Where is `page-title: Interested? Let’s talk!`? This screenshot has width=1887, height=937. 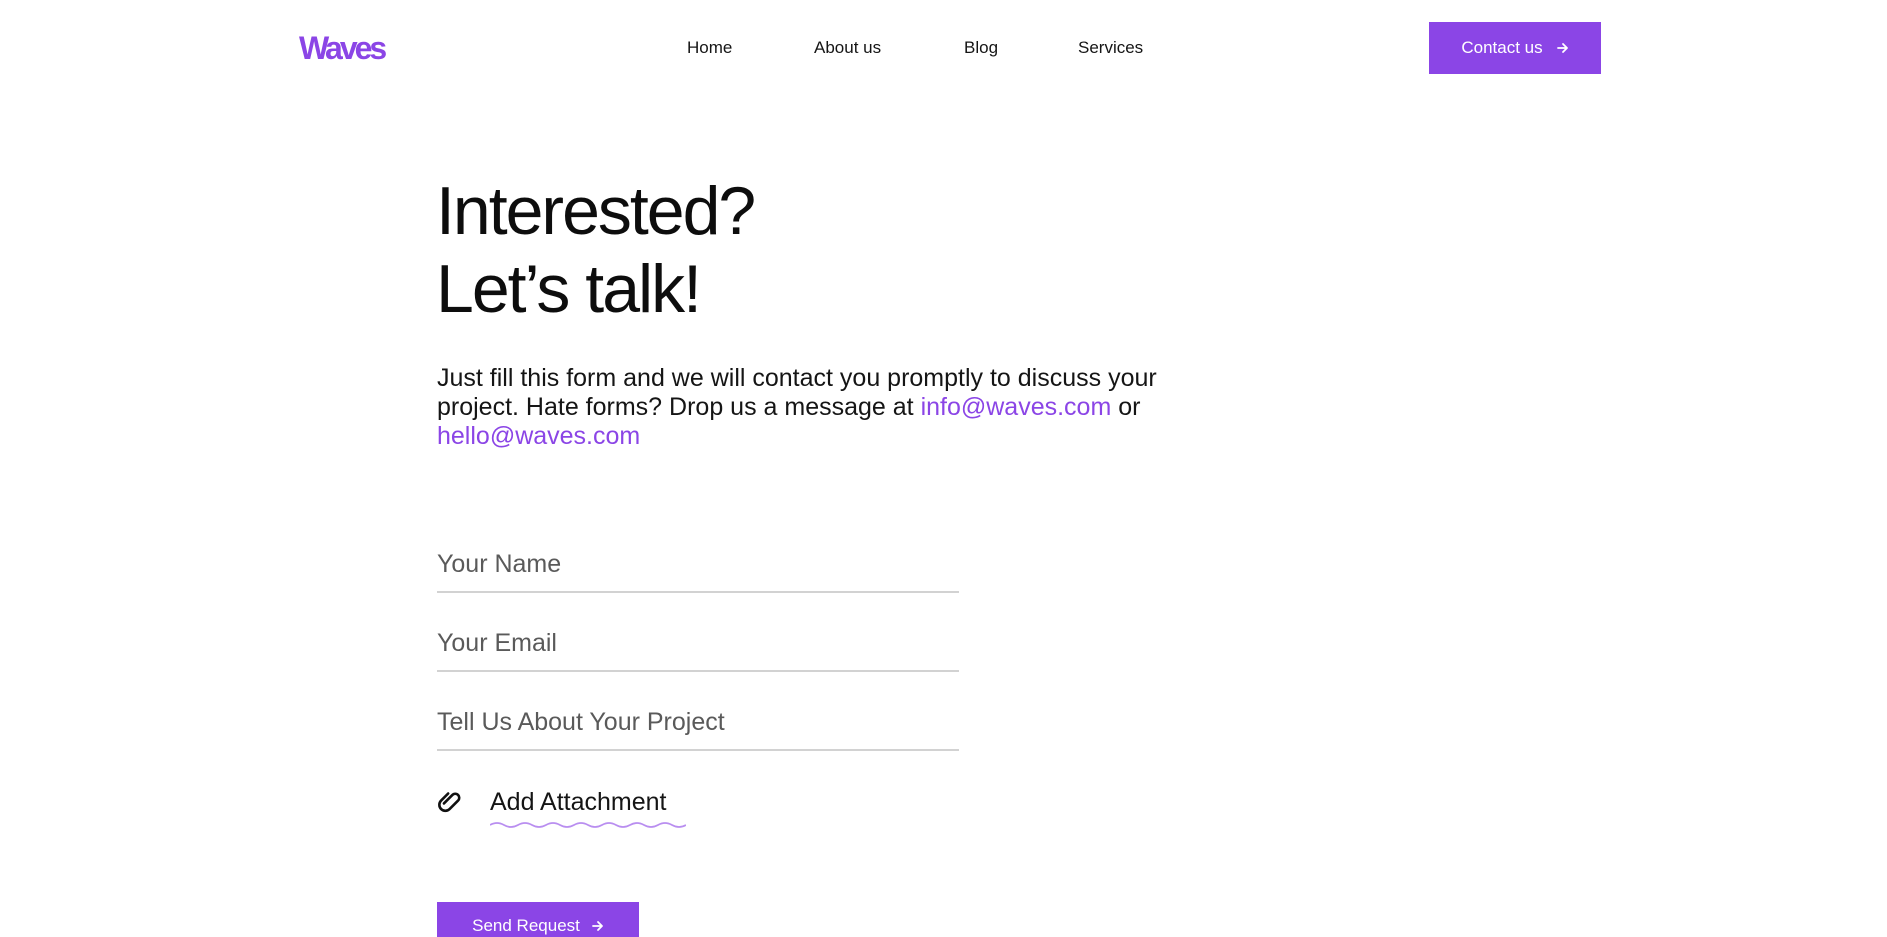 page-title: Interested? Let’s talk! is located at coordinates (596, 250).